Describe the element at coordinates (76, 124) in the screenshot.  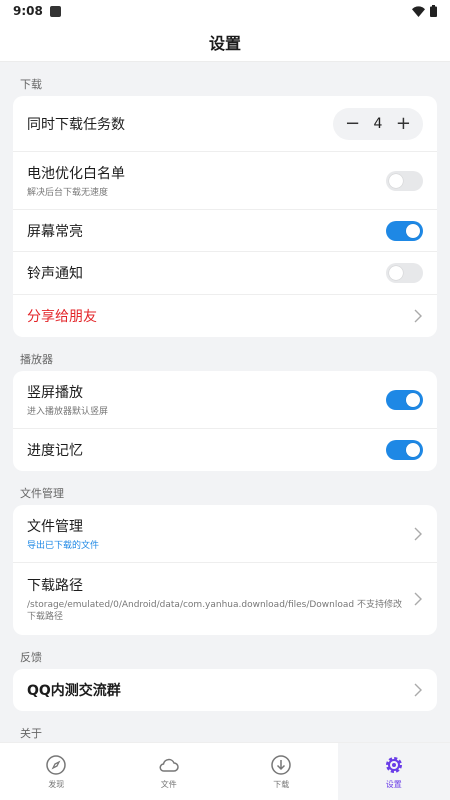
I see `concurrent-downloads-label: 同时下载任务数` at that location.